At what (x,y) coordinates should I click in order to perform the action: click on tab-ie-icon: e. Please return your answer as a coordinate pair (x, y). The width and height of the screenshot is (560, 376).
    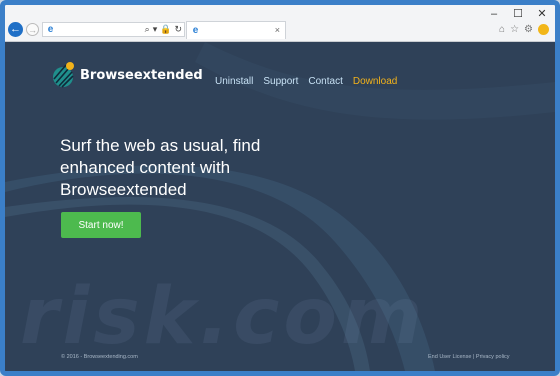
    Looking at the image, I should click on (195, 30).